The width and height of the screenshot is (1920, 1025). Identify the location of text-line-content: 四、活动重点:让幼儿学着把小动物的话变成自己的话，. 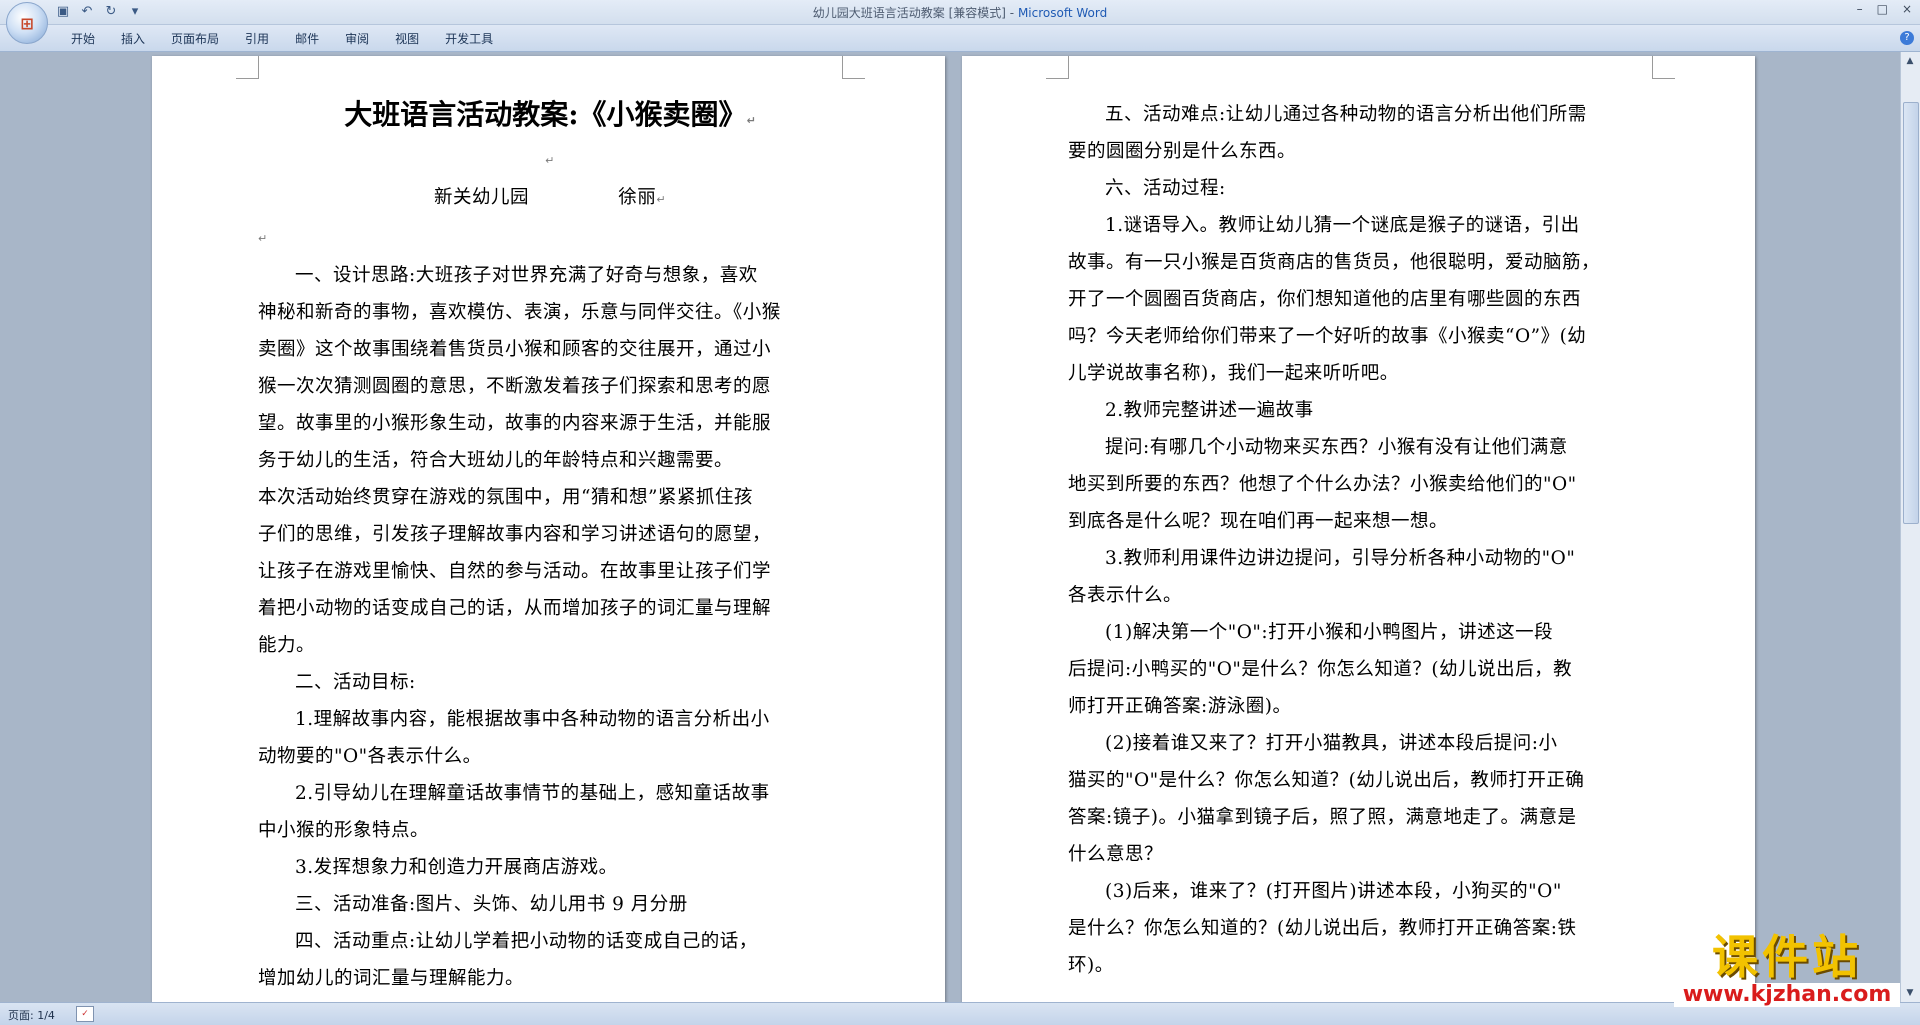
(526, 941).